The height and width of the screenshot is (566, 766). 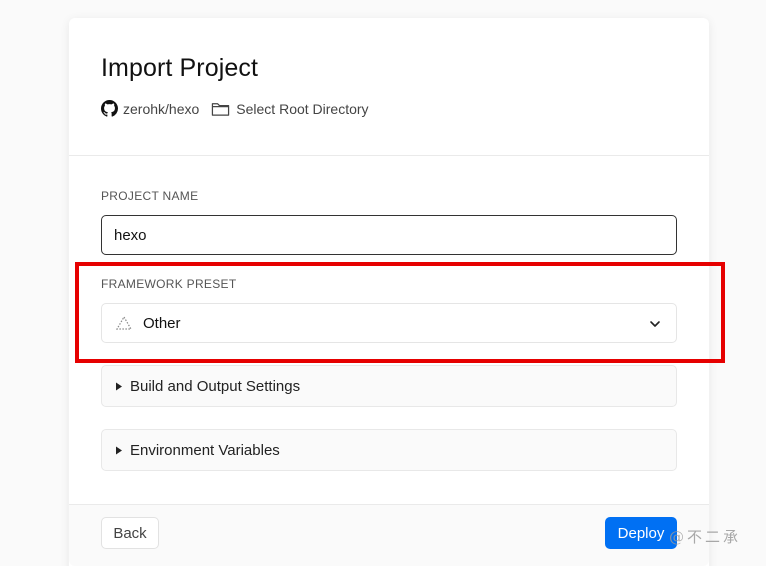 I want to click on environment-variables-toggle: Environment Variables, so click(x=389, y=450).